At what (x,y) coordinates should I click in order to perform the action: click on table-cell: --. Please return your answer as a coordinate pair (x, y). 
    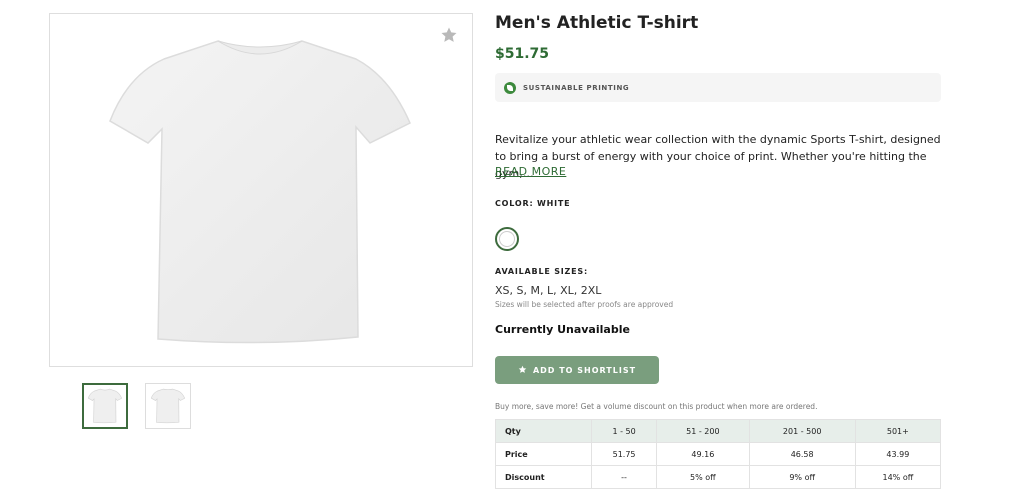
    Looking at the image, I should click on (624, 477).